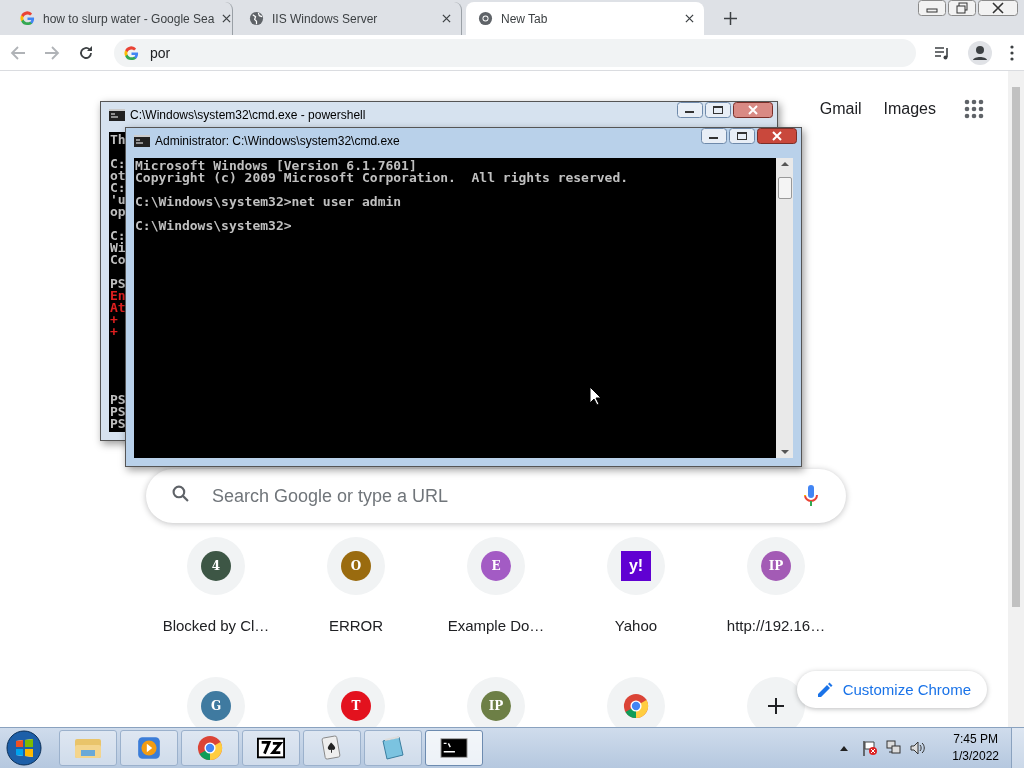 The image size is (1024, 768). I want to click on apps-grid-icon, so click(974, 109).